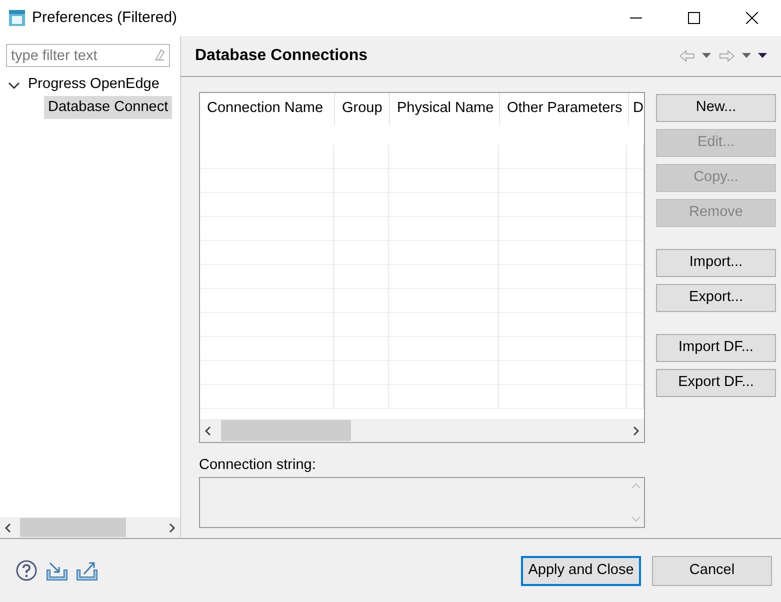  What do you see at coordinates (362, 109) in the screenshot?
I see `column-header: Group` at bounding box center [362, 109].